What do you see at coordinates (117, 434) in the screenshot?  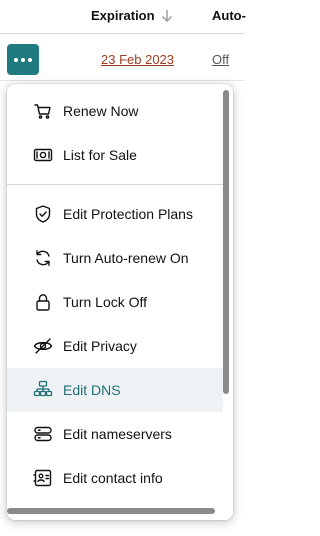 I see `menu-item-label: Edit nameservers` at bounding box center [117, 434].